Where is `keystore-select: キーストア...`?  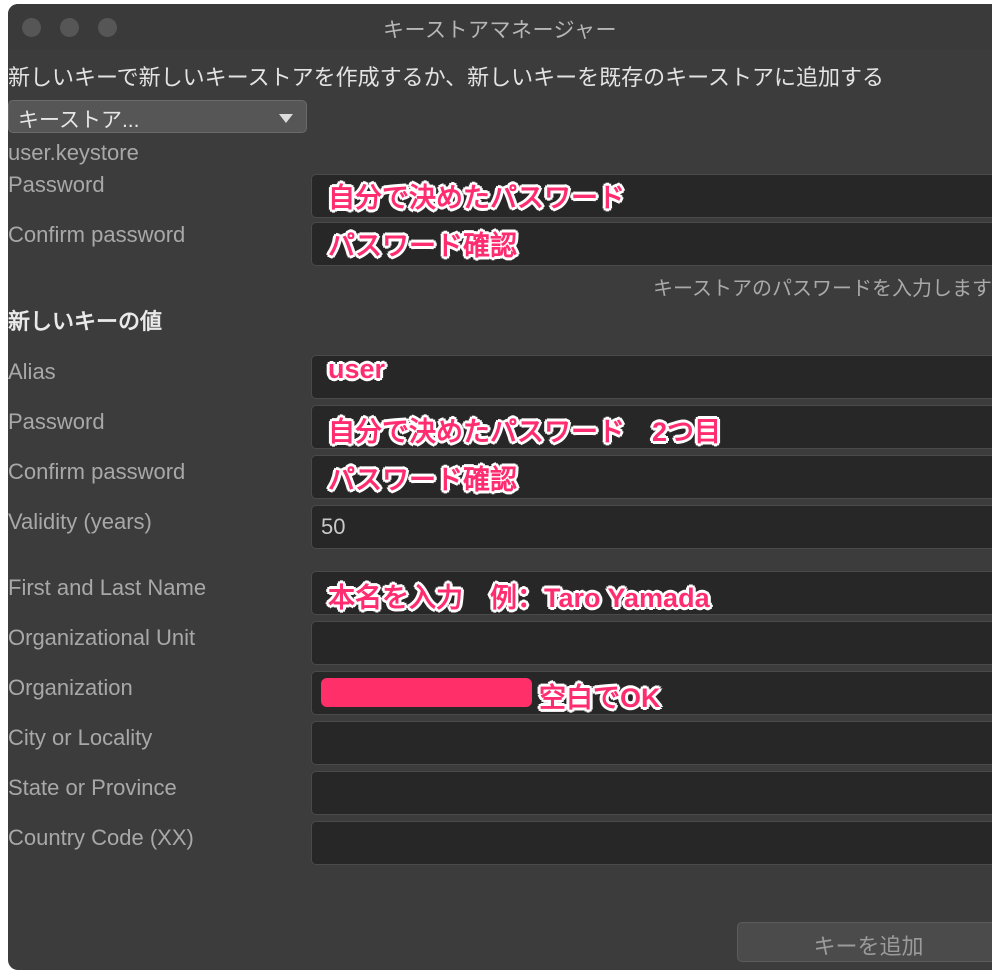 keystore-select: キーストア... is located at coordinates (157, 116).